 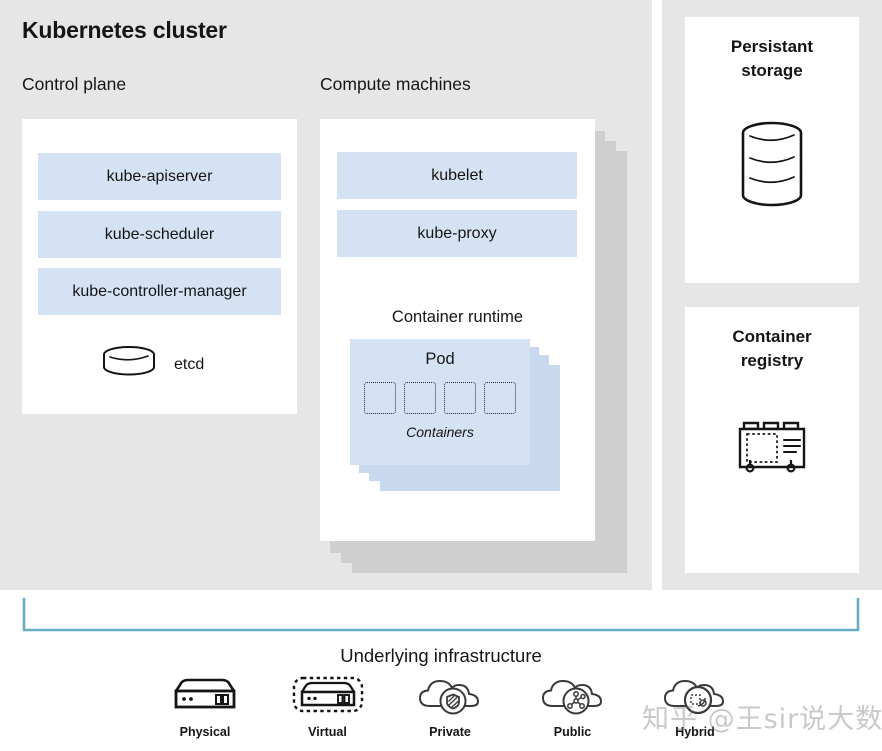 What do you see at coordinates (189, 364) in the screenshot?
I see `etcd-label: etcd` at bounding box center [189, 364].